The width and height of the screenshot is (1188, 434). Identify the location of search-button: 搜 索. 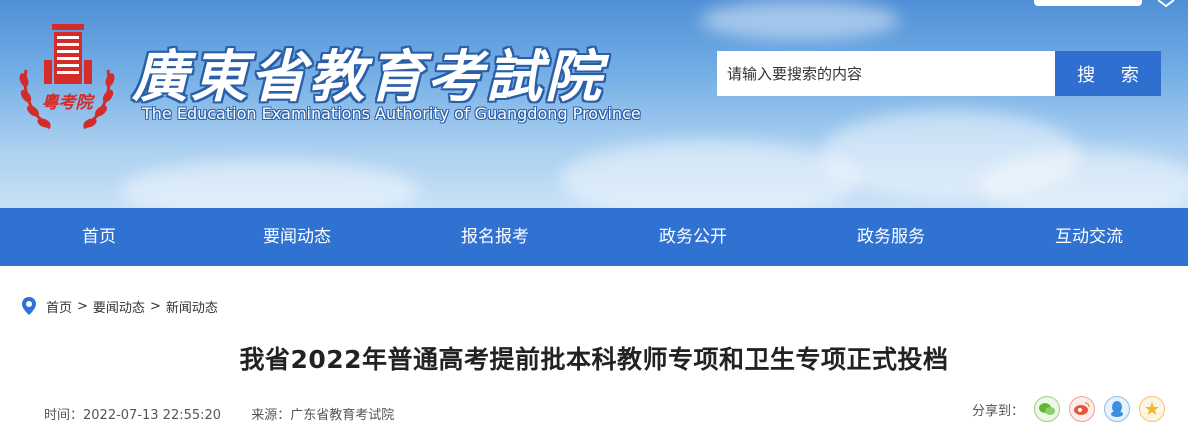
(1108, 73).